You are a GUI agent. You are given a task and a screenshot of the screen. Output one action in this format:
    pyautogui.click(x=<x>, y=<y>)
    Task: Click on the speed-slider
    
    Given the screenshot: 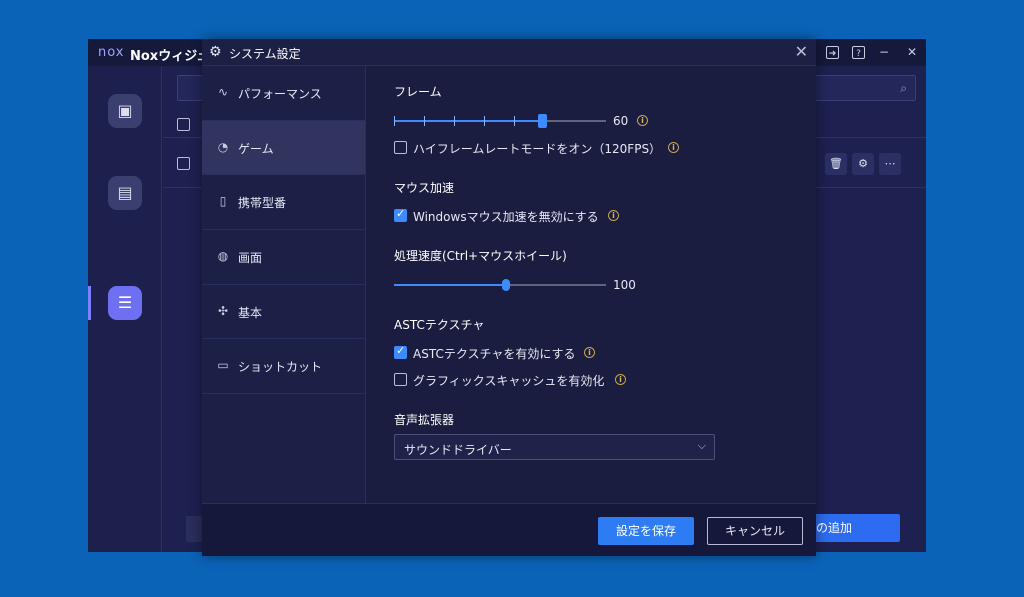 What is the action you would take?
    pyautogui.click(x=500, y=285)
    